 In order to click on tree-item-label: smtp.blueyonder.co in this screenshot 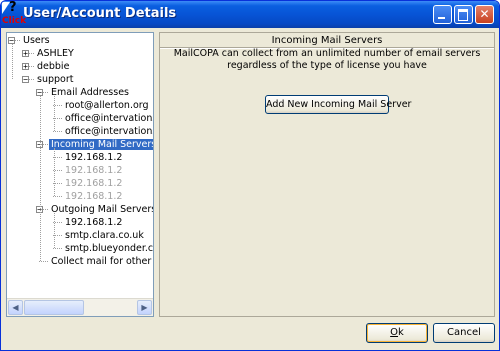, I will do `click(109, 248)`.